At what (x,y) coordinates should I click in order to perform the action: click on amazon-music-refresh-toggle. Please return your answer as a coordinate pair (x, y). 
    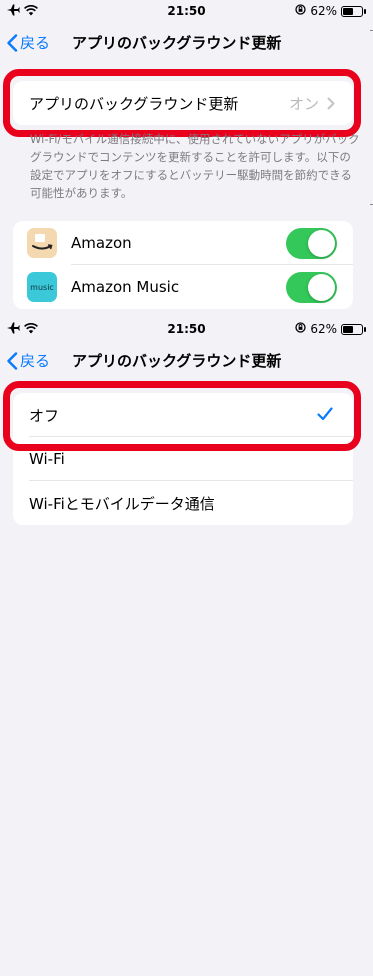
    Looking at the image, I should click on (311, 287).